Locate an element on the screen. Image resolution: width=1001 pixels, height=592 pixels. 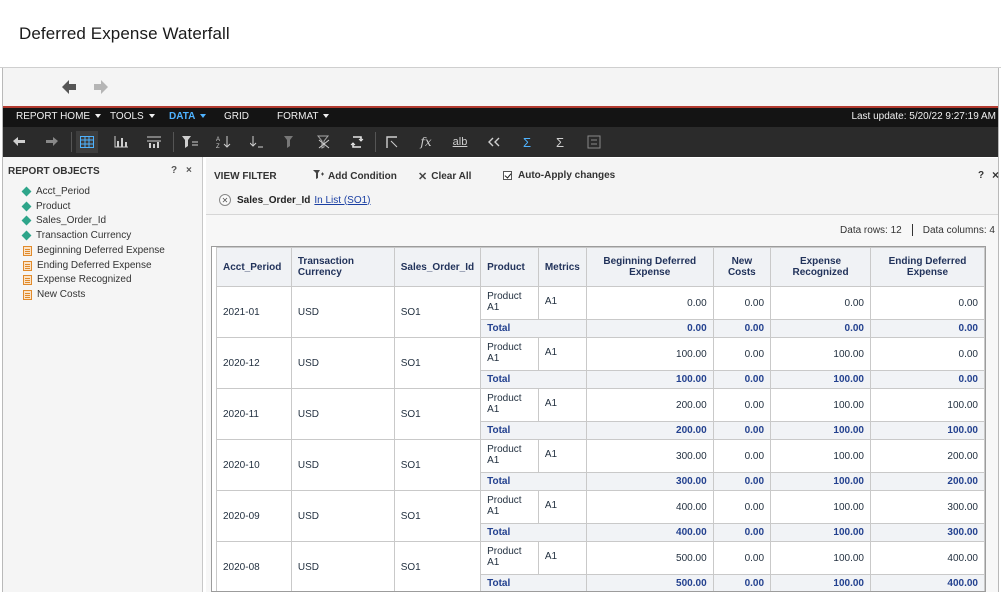
remove-condition-icon: ✕ is located at coordinates (225, 200).